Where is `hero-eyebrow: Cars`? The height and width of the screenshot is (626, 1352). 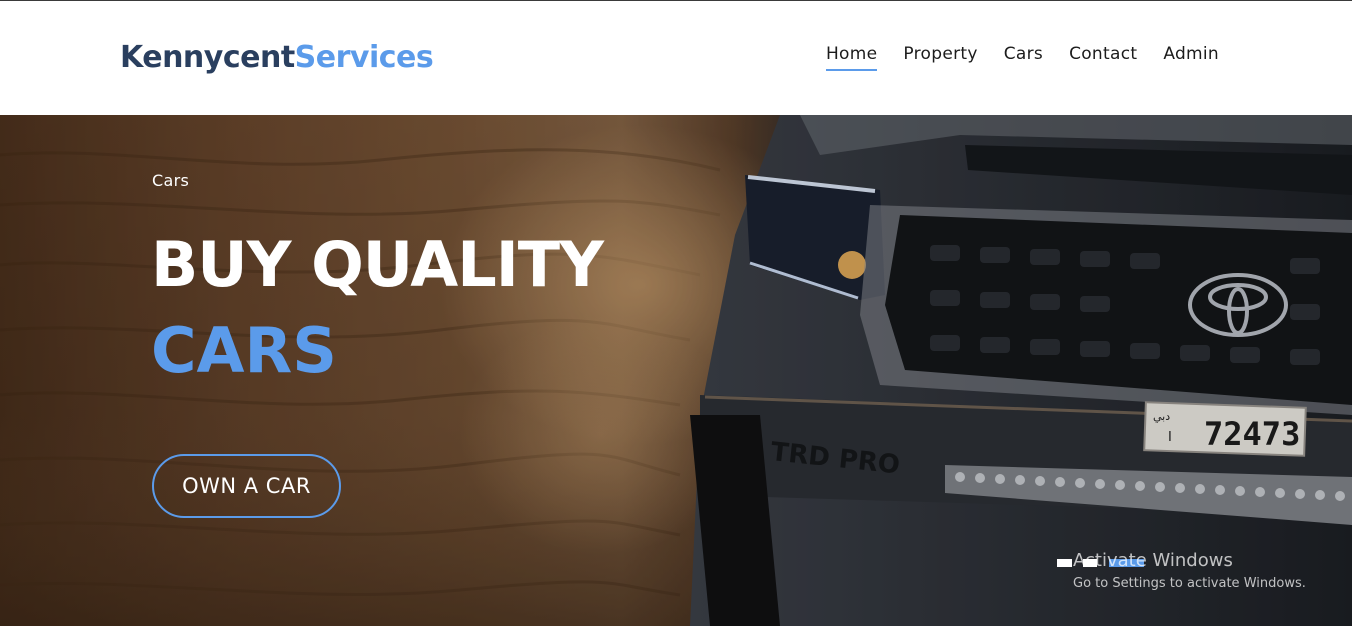
hero-eyebrow: Cars is located at coordinates (171, 180).